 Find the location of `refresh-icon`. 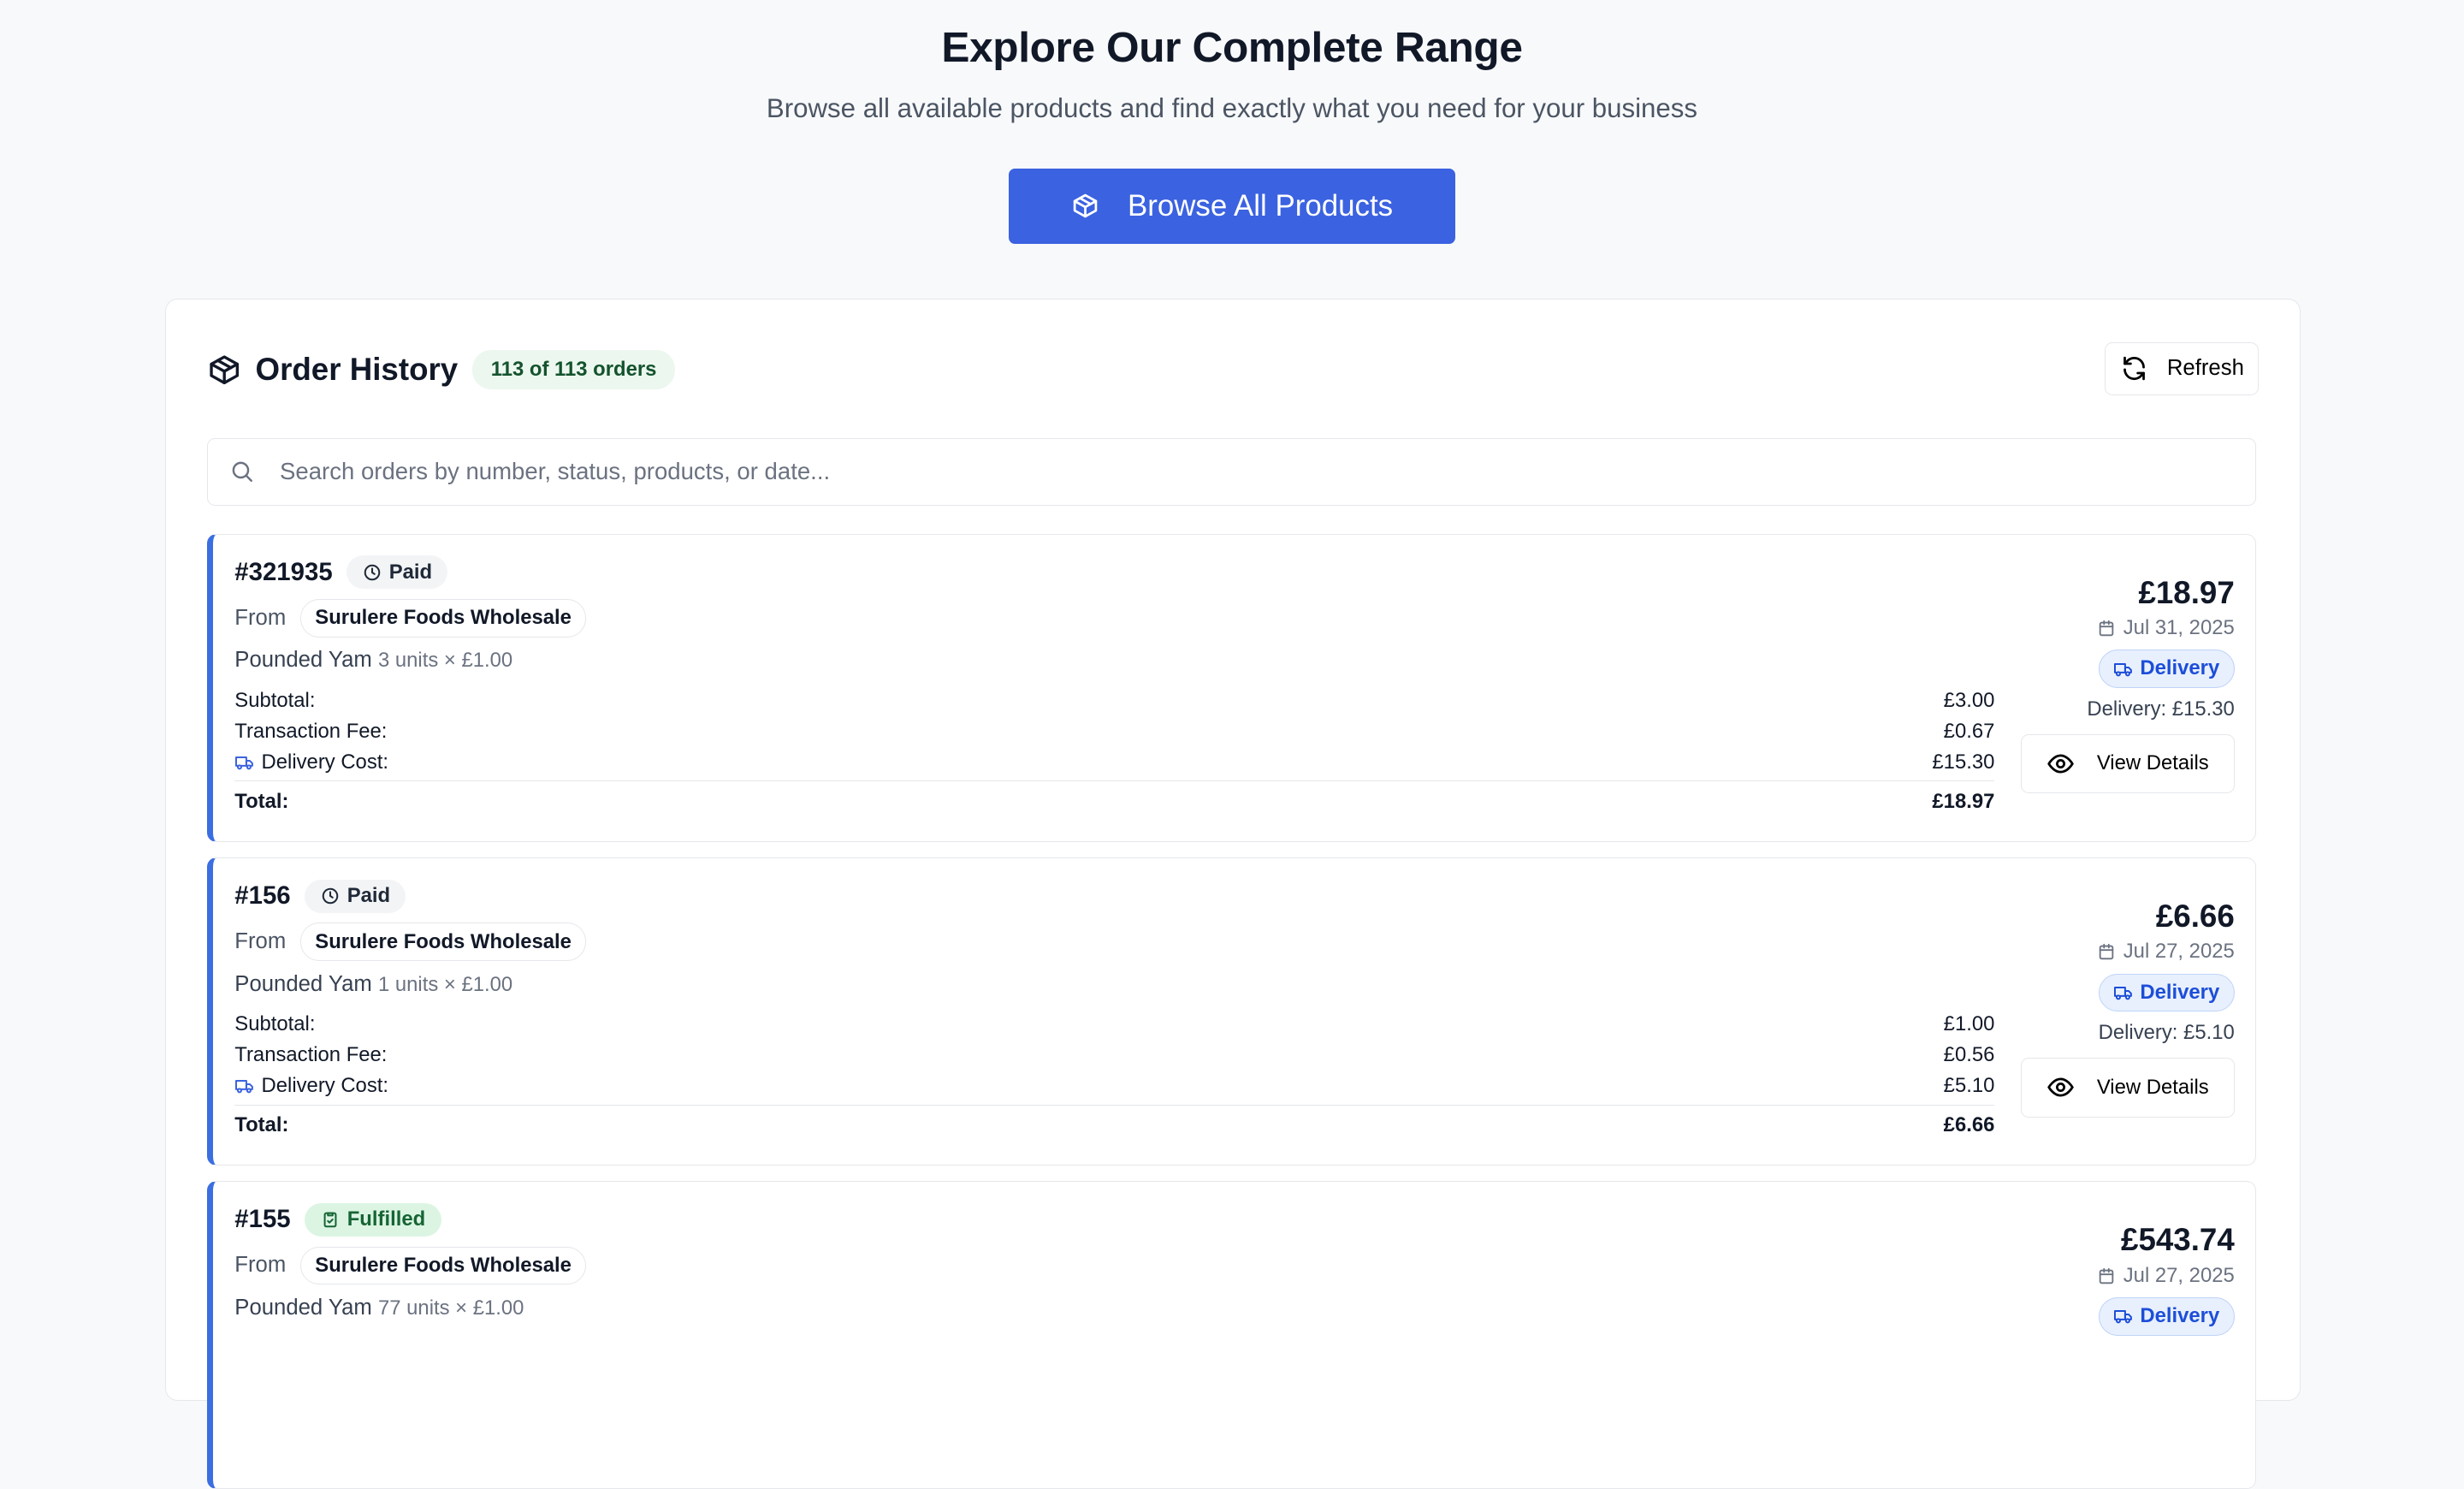

refresh-icon is located at coordinates (2134, 368).